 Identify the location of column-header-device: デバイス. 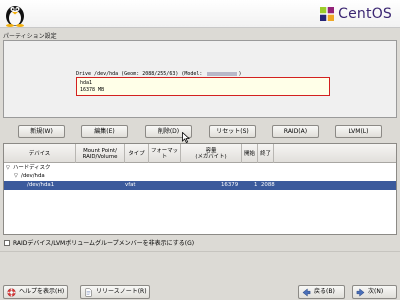
(40, 153).